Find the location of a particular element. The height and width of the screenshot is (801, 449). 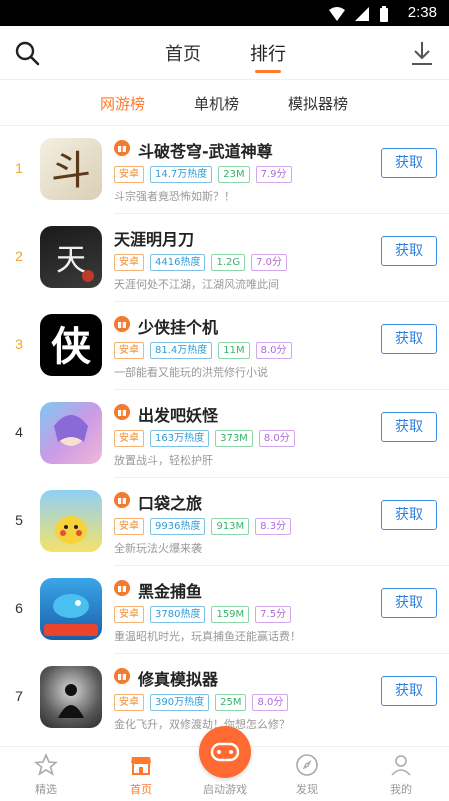

tab-active-indicator is located at coordinates (268, 71).